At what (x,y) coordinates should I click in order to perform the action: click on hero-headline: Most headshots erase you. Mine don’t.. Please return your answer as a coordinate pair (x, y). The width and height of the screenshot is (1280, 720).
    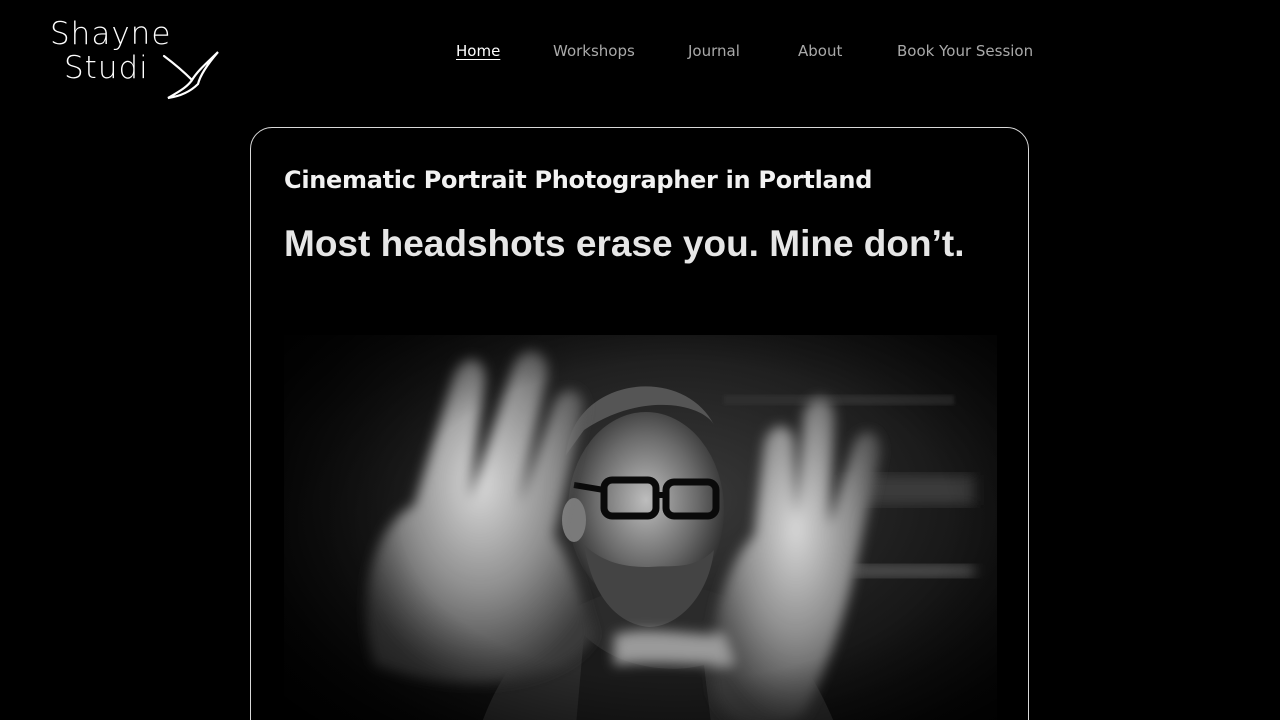
    Looking at the image, I should click on (624, 243).